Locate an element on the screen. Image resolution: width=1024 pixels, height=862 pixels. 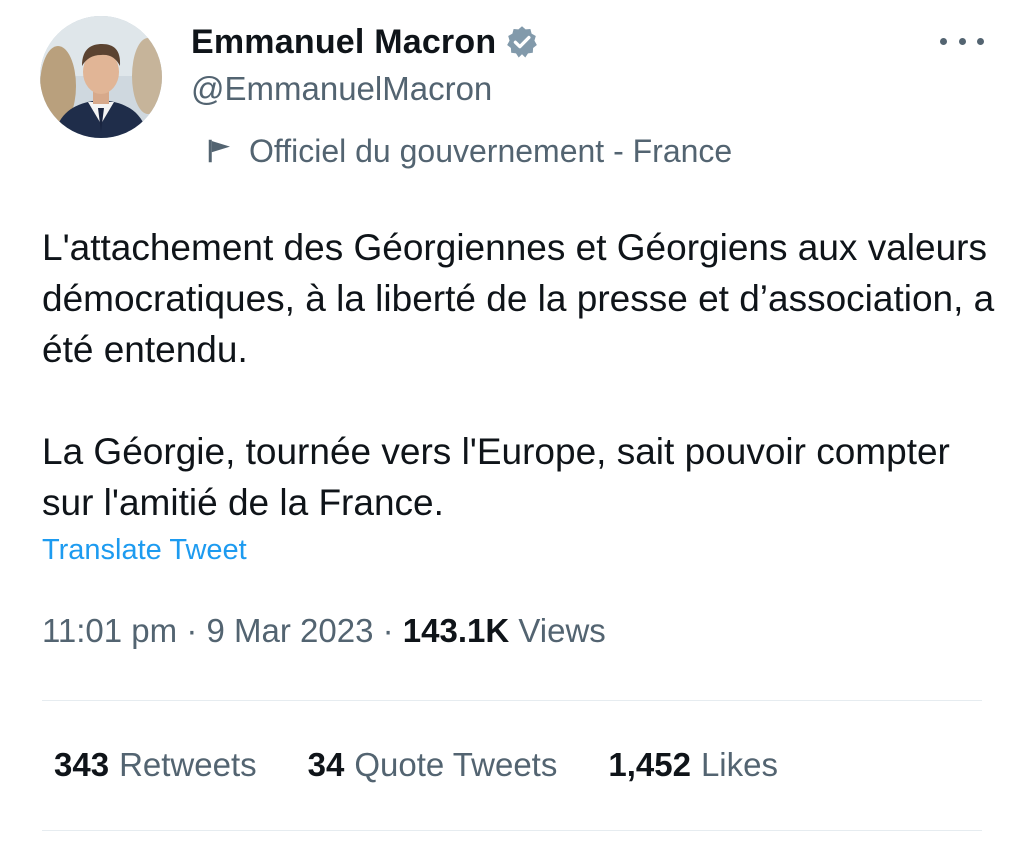
government-label: Officiel du gouvernement - France is located at coordinates (468, 151).